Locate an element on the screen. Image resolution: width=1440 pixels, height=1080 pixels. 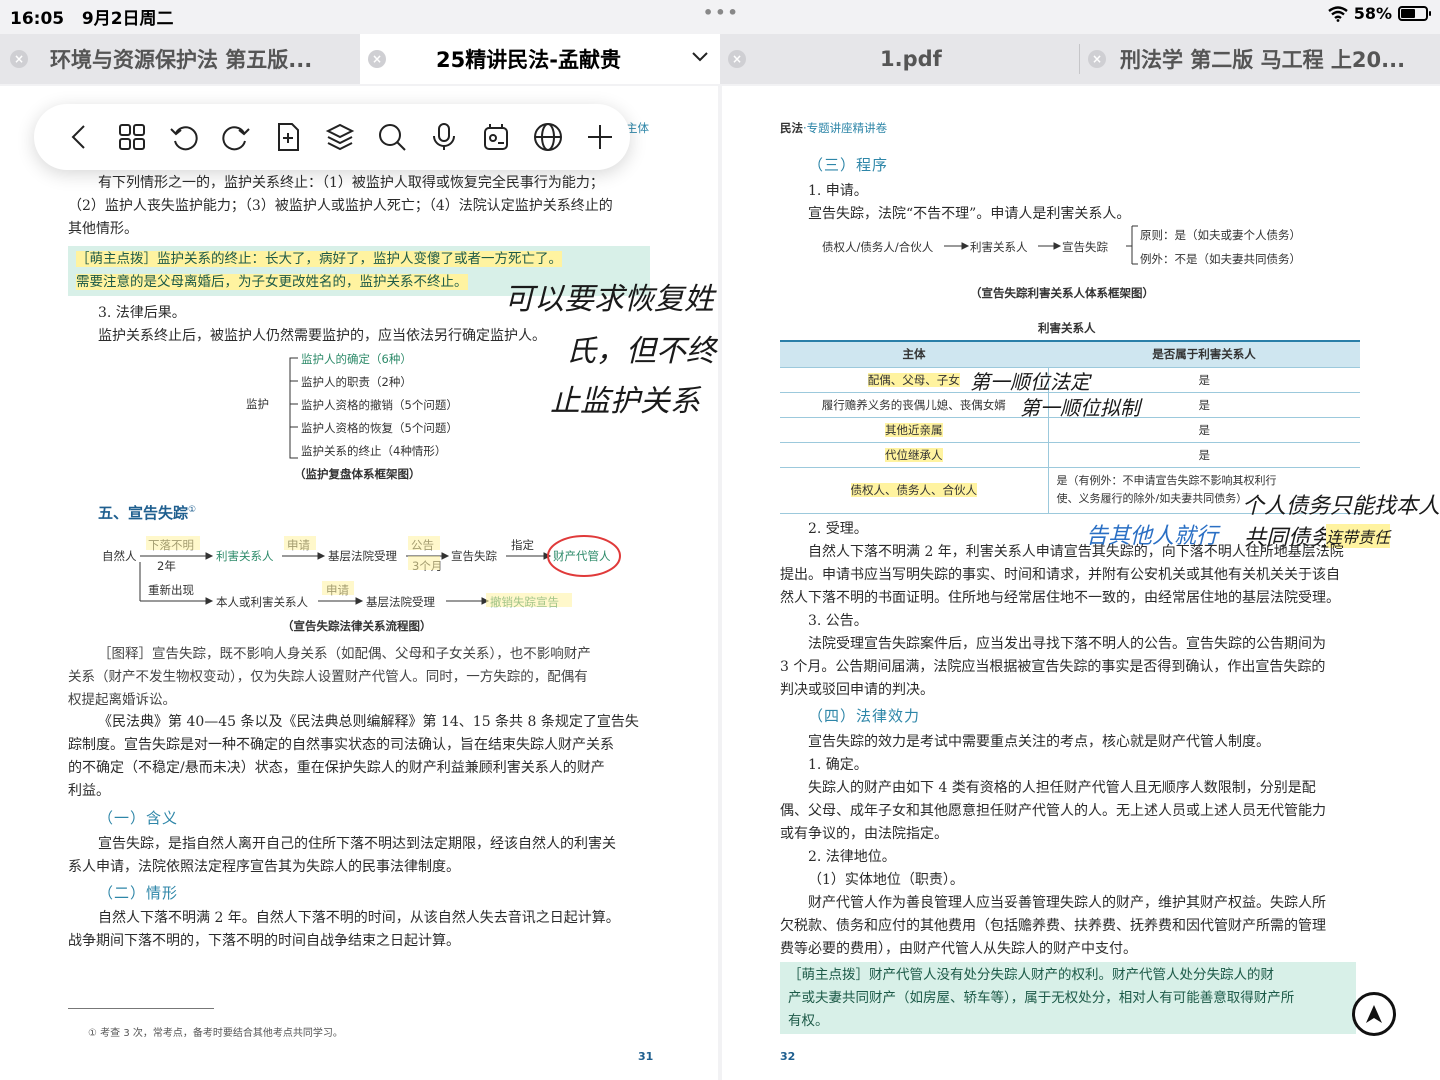
paragraph: 然人下落不明的书面证明。住所地与经常居住地不一致的，由经常居住地的基层法院受理。 is located at coordinates (1060, 598).